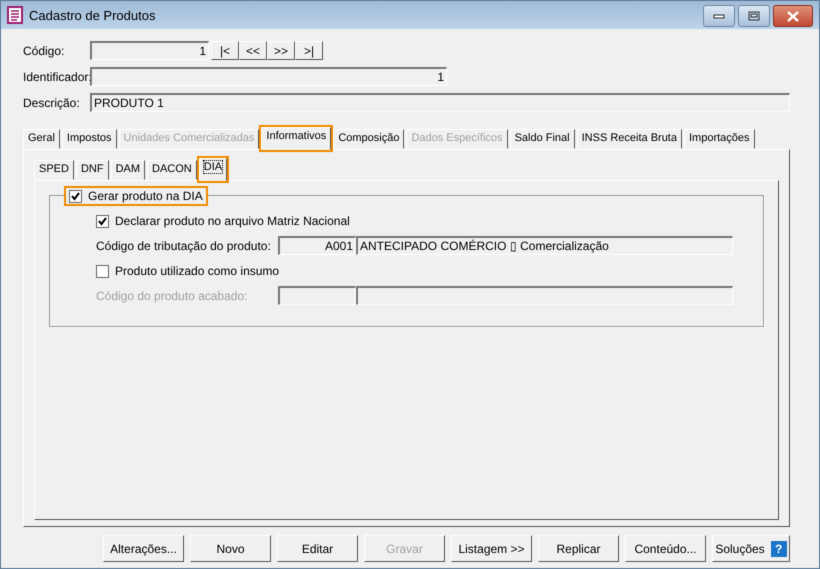  I want to click on tab: Geral, so click(41, 139).